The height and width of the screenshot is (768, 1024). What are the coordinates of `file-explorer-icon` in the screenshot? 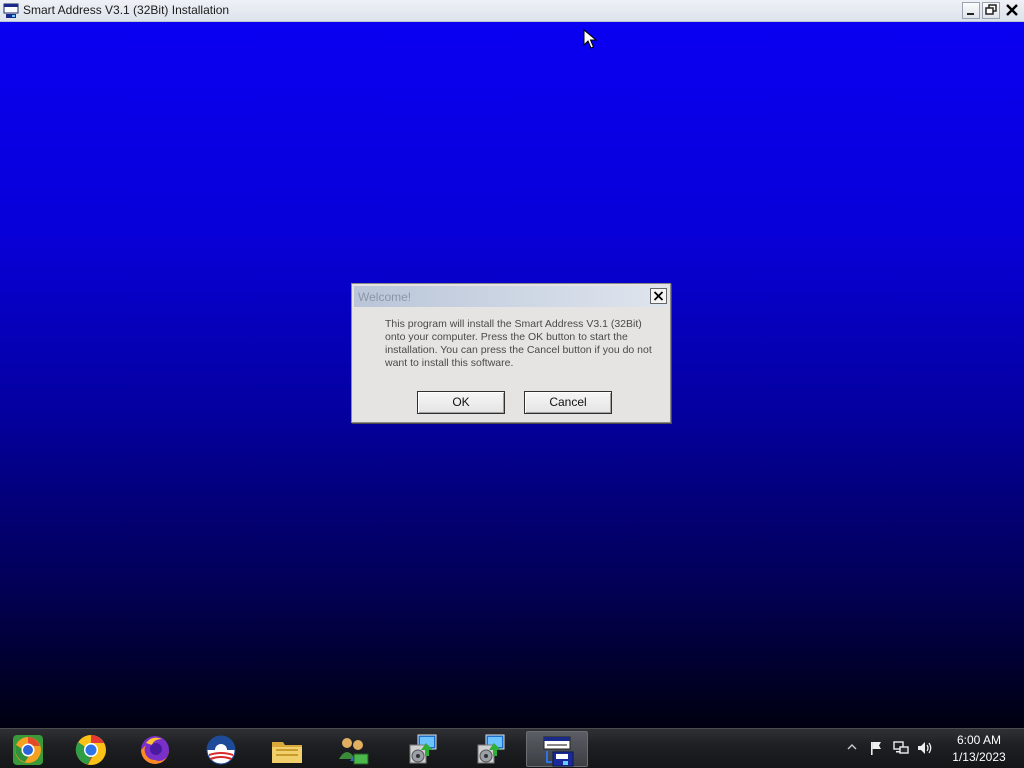 It's located at (287, 752).